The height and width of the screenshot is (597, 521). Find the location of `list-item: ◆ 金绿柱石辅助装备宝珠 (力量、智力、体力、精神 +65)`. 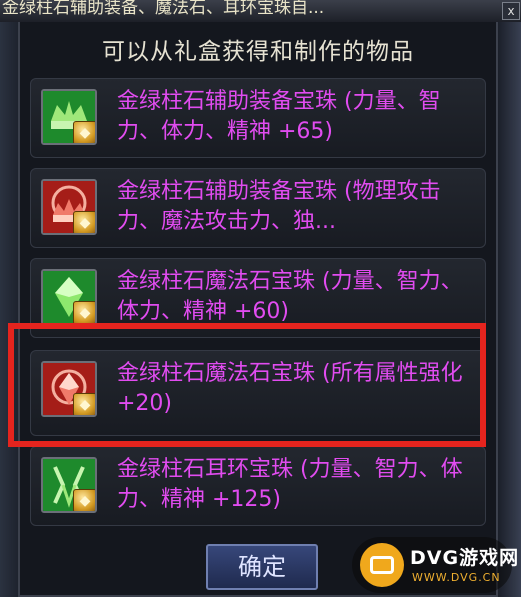

list-item: ◆ 金绿柱石辅助装备宝珠 (力量、智力、体力、精神 +65) is located at coordinates (258, 118).